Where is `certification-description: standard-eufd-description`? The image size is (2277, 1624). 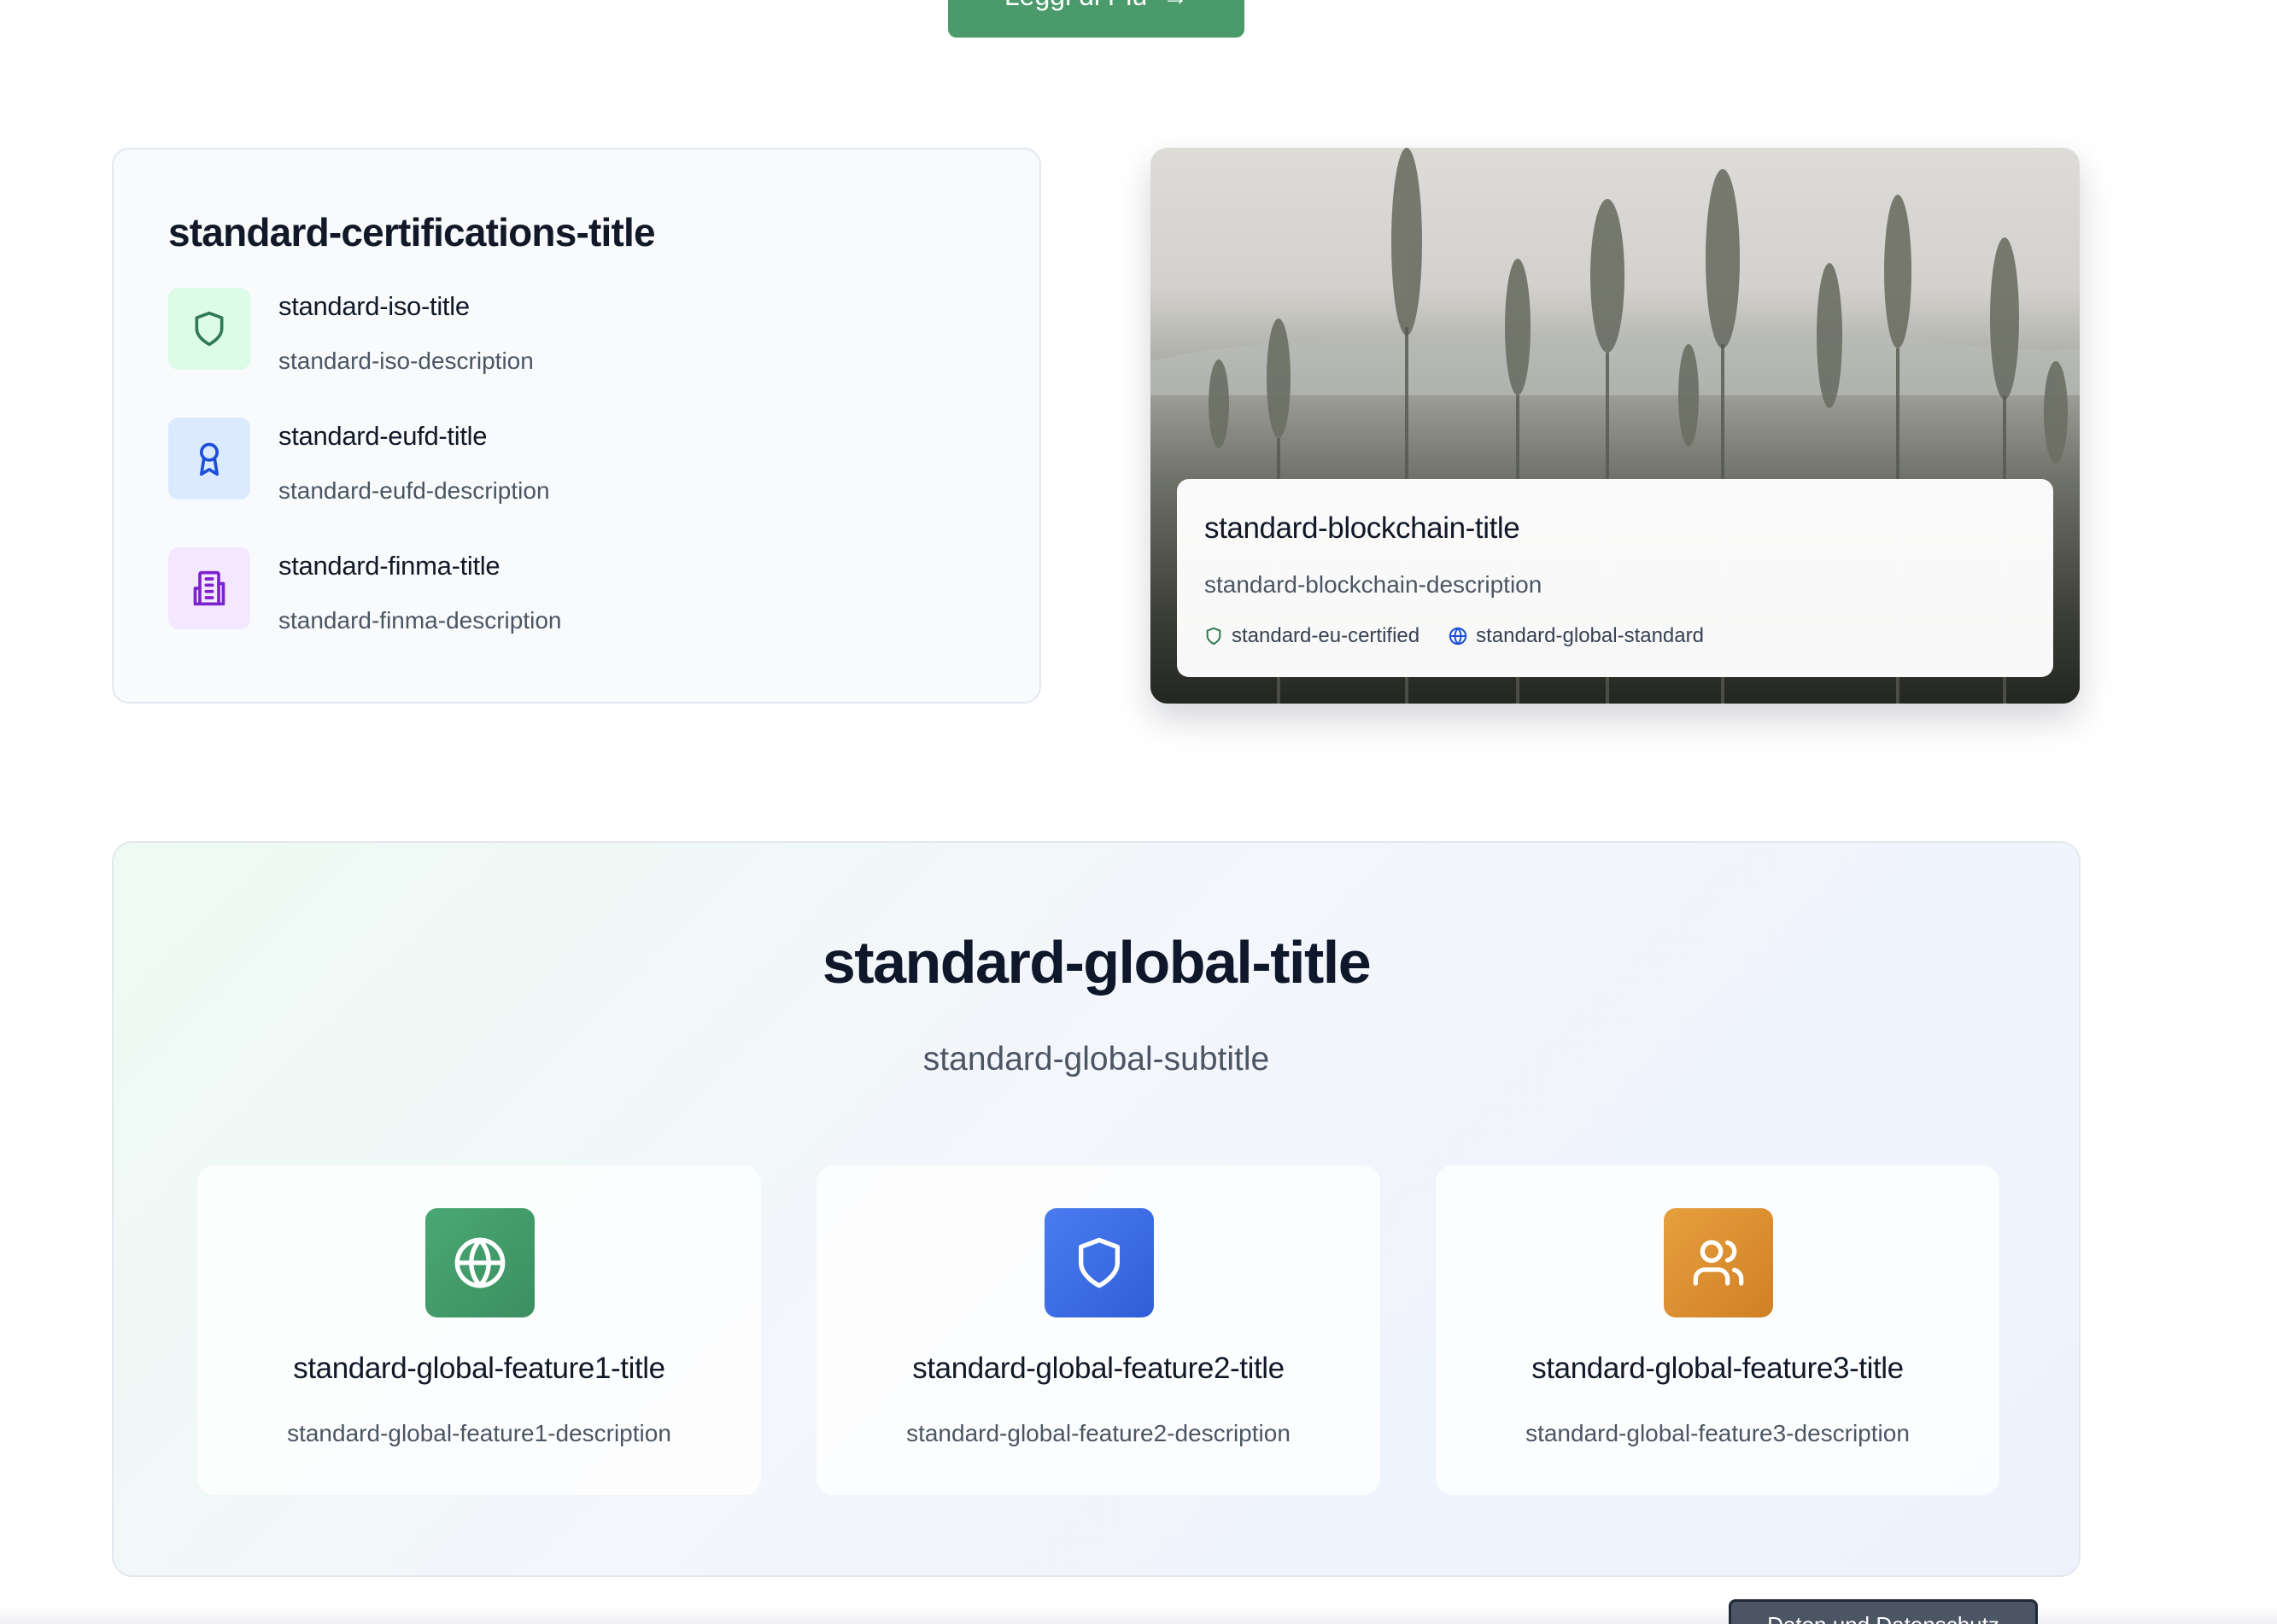 certification-description: standard-eufd-description is located at coordinates (414, 491).